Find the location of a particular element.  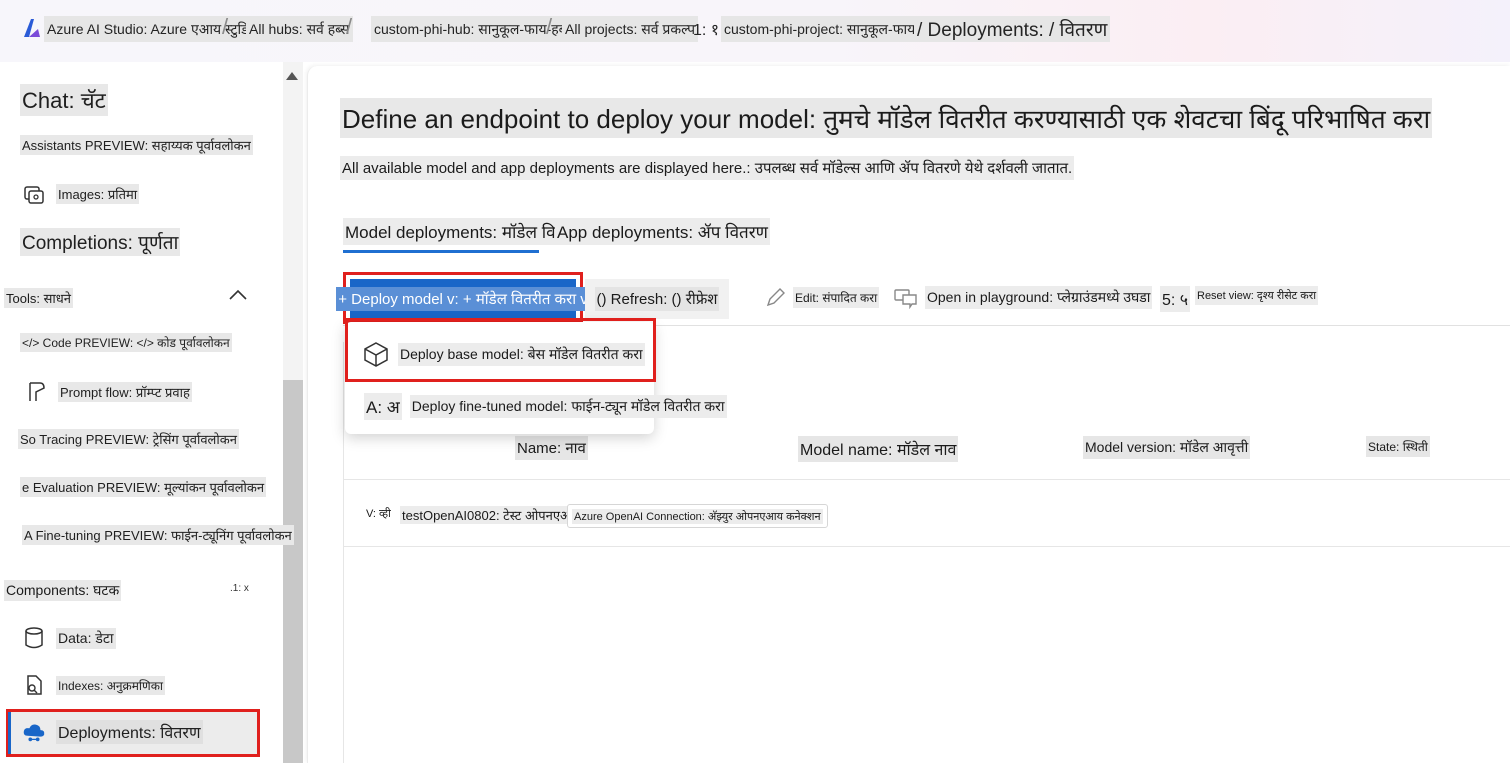

breadcrumb-projects-count: 1: १ is located at coordinates (706, 30).